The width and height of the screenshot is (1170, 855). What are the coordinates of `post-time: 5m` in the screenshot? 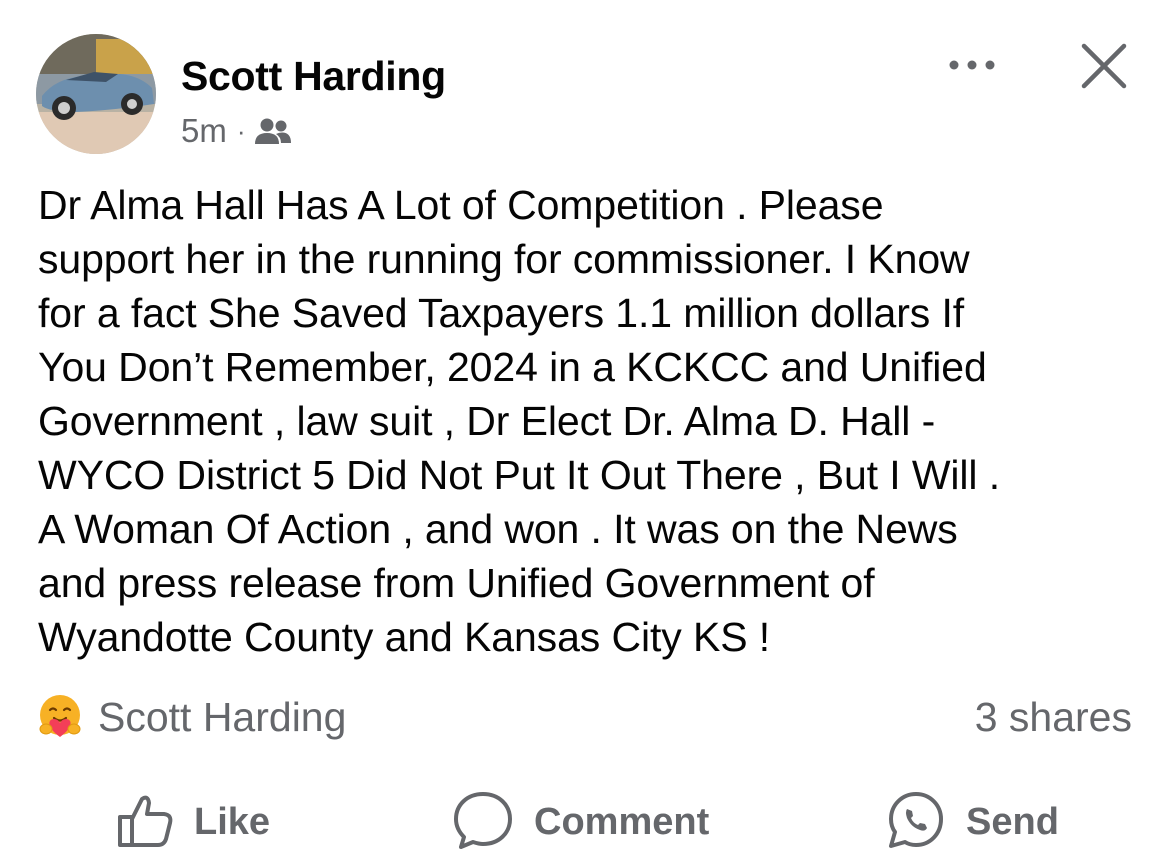 It's located at (204, 131).